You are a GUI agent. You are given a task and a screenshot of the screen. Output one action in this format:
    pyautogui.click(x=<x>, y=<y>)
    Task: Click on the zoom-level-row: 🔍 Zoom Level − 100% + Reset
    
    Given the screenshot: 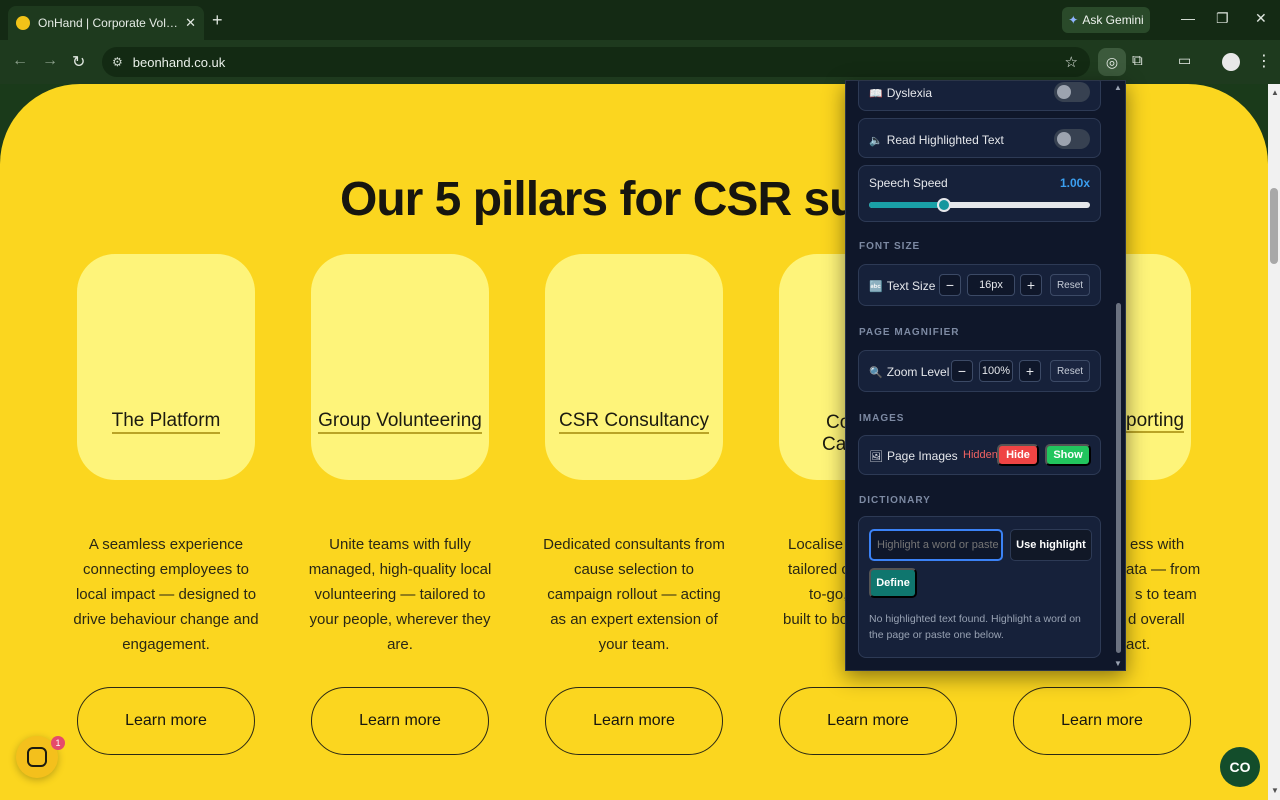 What is the action you would take?
    pyautogui.click(x=979, y=371)
    